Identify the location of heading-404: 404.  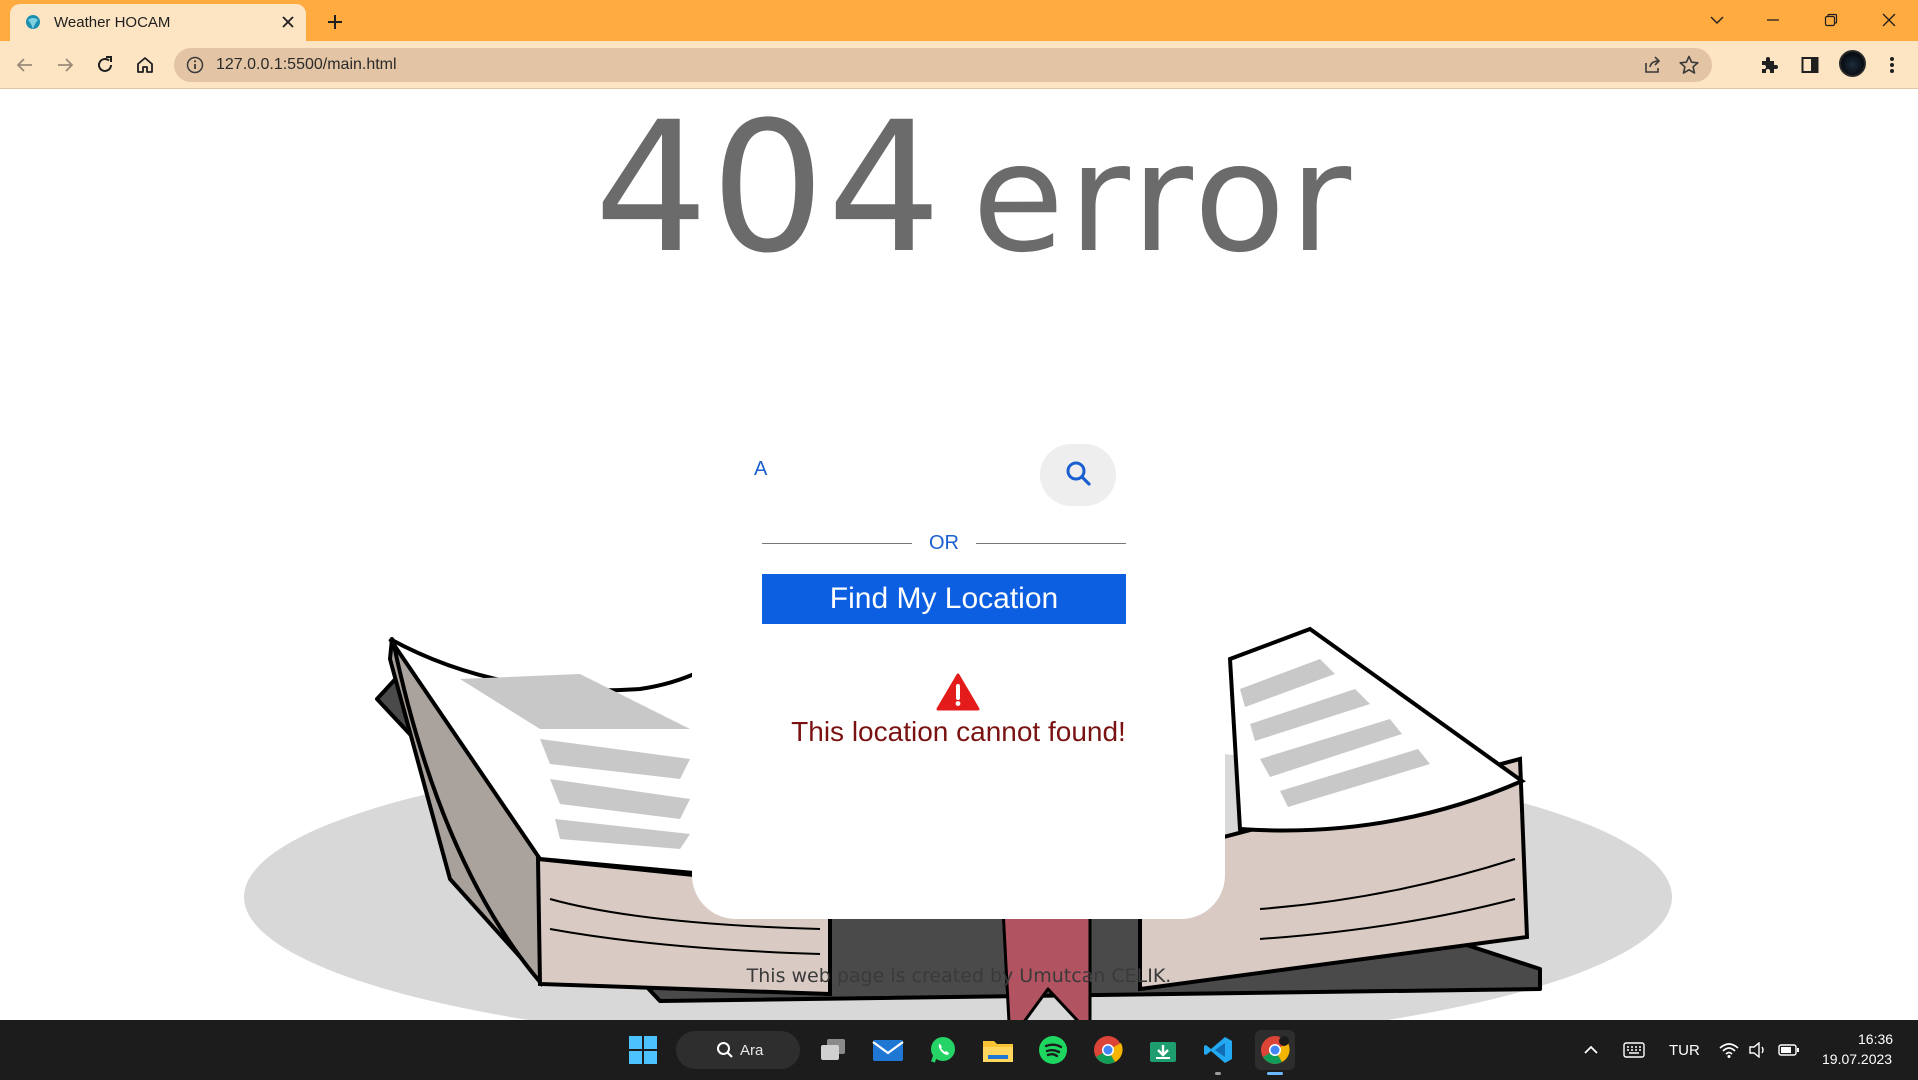
(769, 191).